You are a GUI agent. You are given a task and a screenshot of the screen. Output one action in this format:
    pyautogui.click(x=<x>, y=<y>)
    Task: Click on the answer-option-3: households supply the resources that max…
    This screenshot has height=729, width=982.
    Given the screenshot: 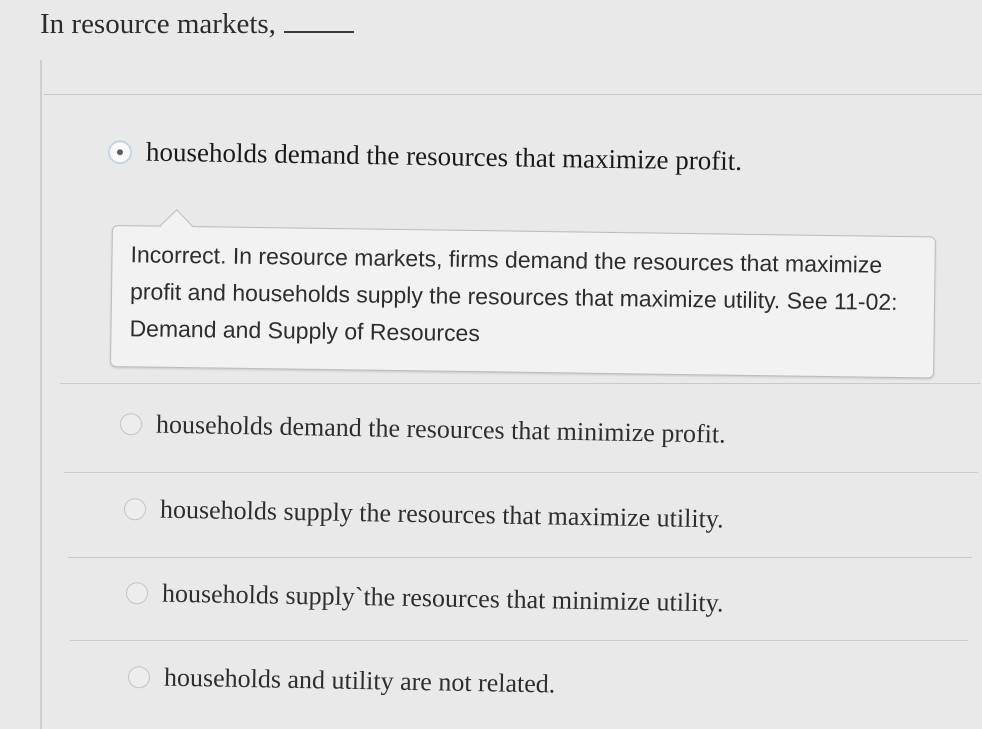 What is the action you would take?
    pyautogui.click(x=423, y=514)
    